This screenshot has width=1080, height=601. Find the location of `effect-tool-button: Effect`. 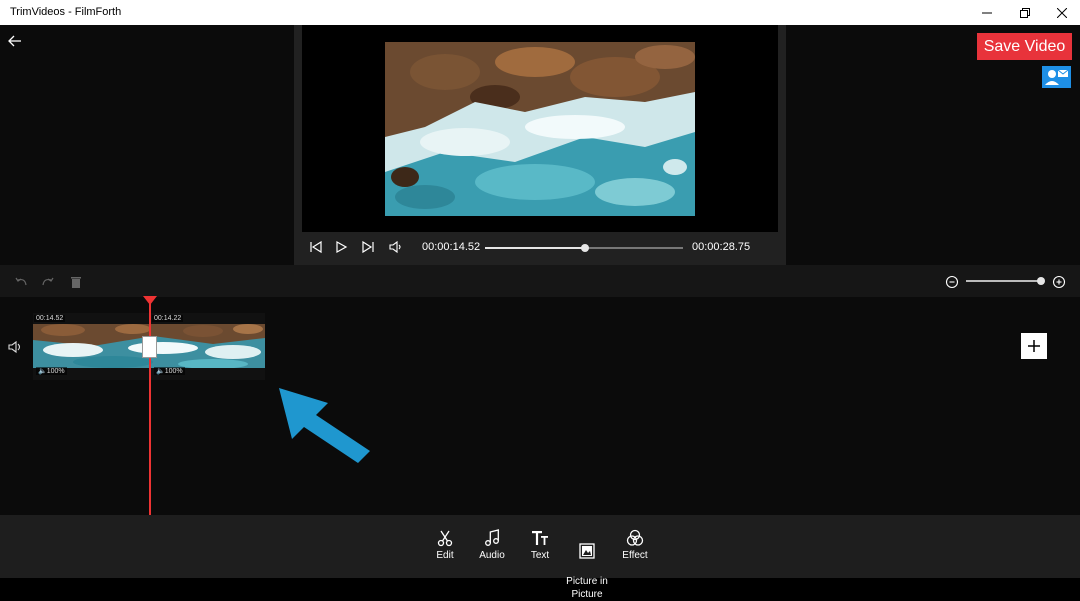

effect-tool-button: Effect is located at coordinates (635, 545).